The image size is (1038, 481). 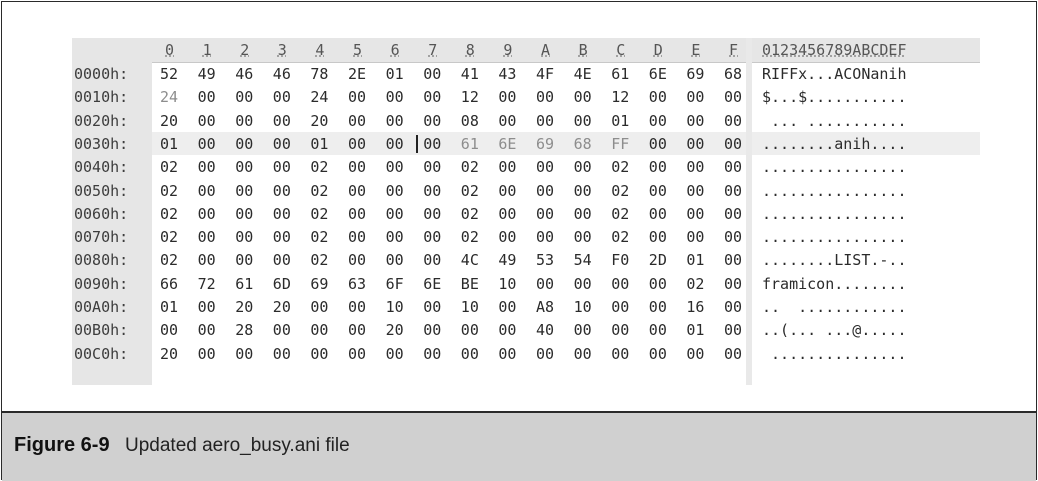 I want to click on hex-byte: 61, so click(x=620, y=74).